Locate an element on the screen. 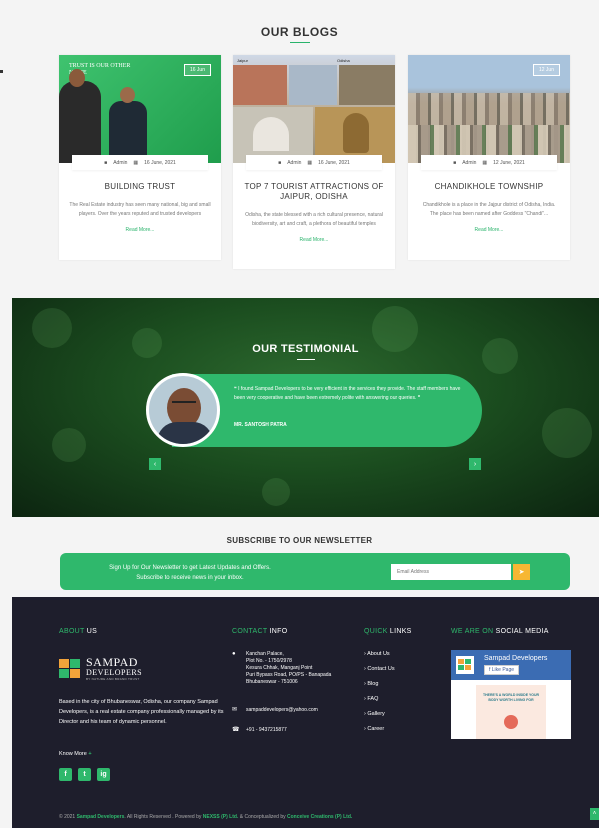 The image size is (599, 828). quick-link-gallery: › Gallery is located at coordinates (379, 718).